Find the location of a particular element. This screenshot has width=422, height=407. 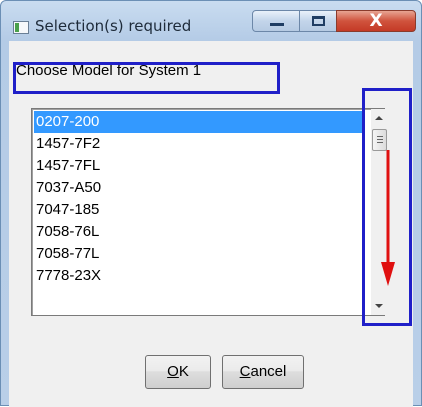

ok-mnemonic: O is located at coordinates (173, 371).